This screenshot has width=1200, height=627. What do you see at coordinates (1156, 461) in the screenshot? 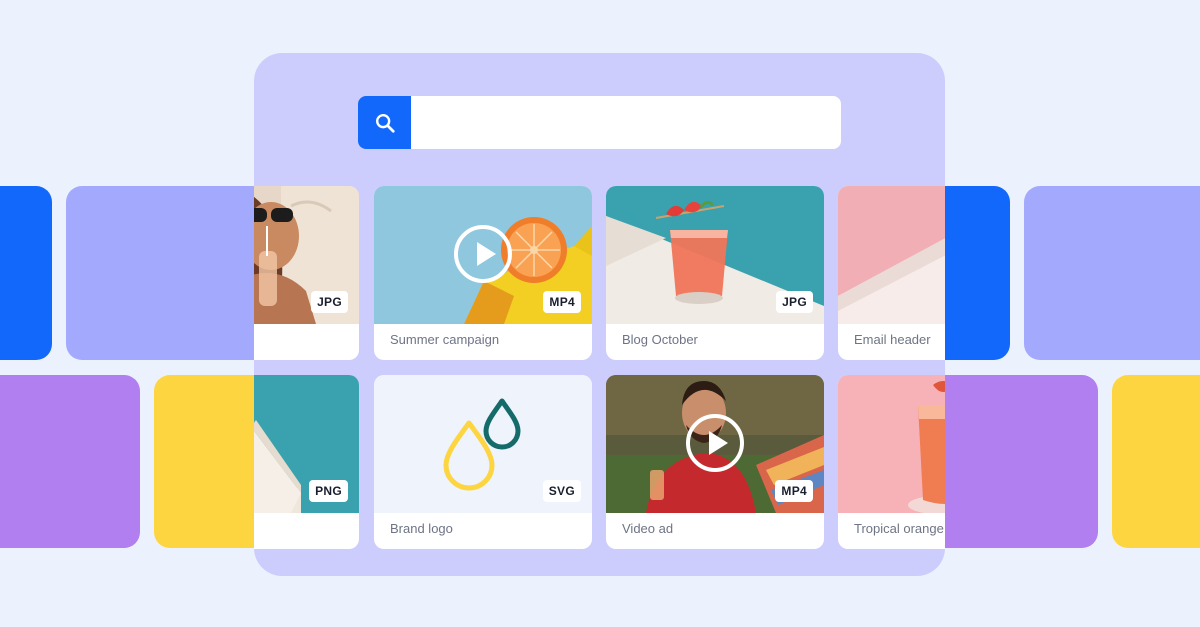
I see `bg-tile-yellow-right` at bounding box center [1156, 461].